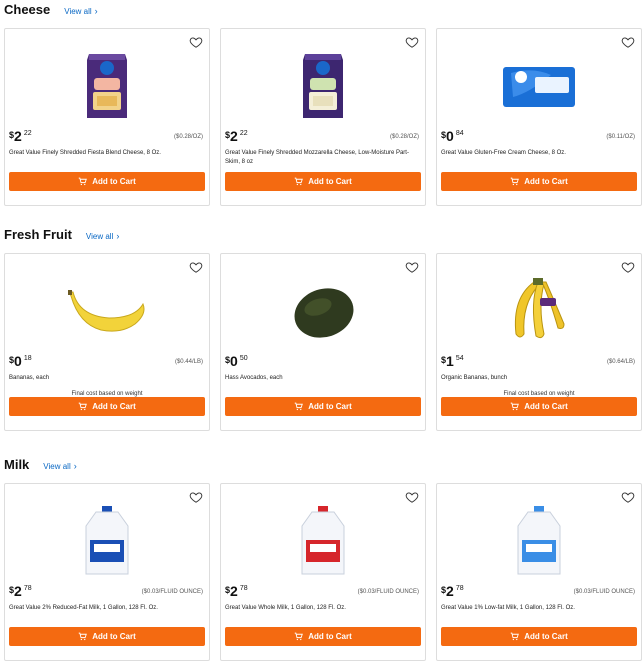 Image resolution: width=644 pixels, height=666 pixels. I want to click on product-image-avocado, so click(323, 311).